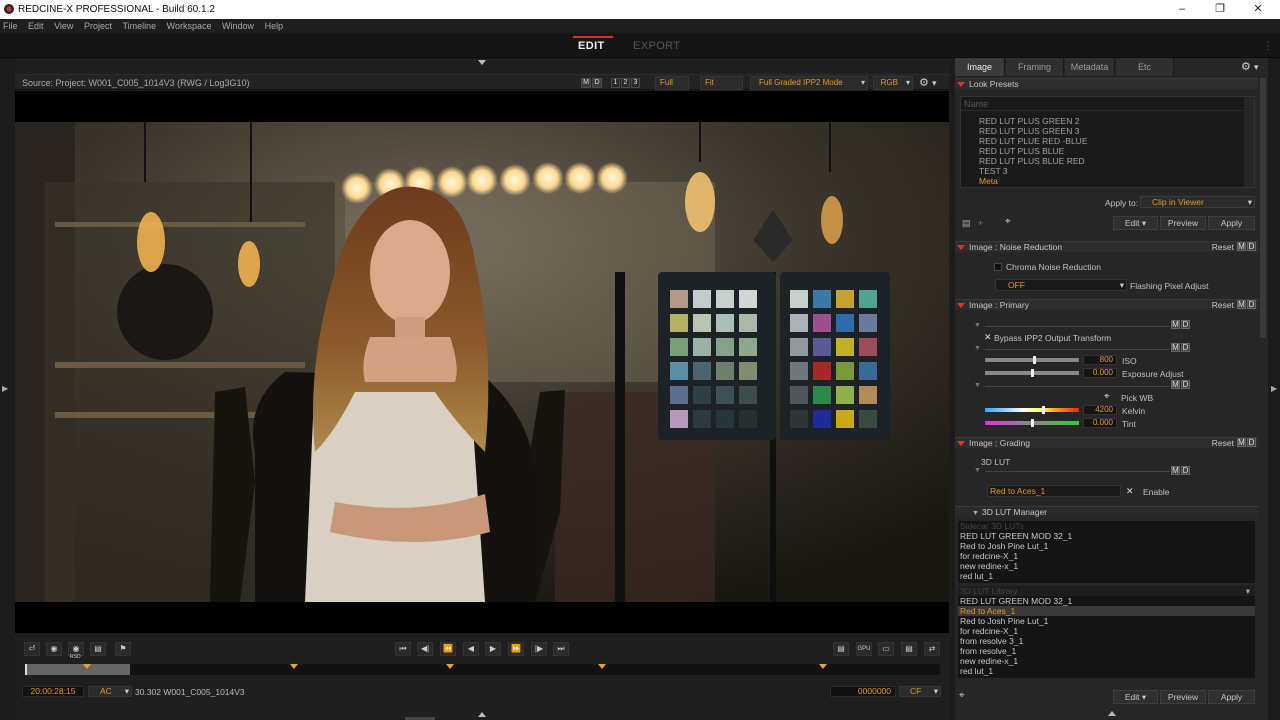 The image size is (1280, 720). What do you see at coordinates (471, 649) in the screenshot?
I see `step-back-icon: ◀` at bounding box center [471, 649].